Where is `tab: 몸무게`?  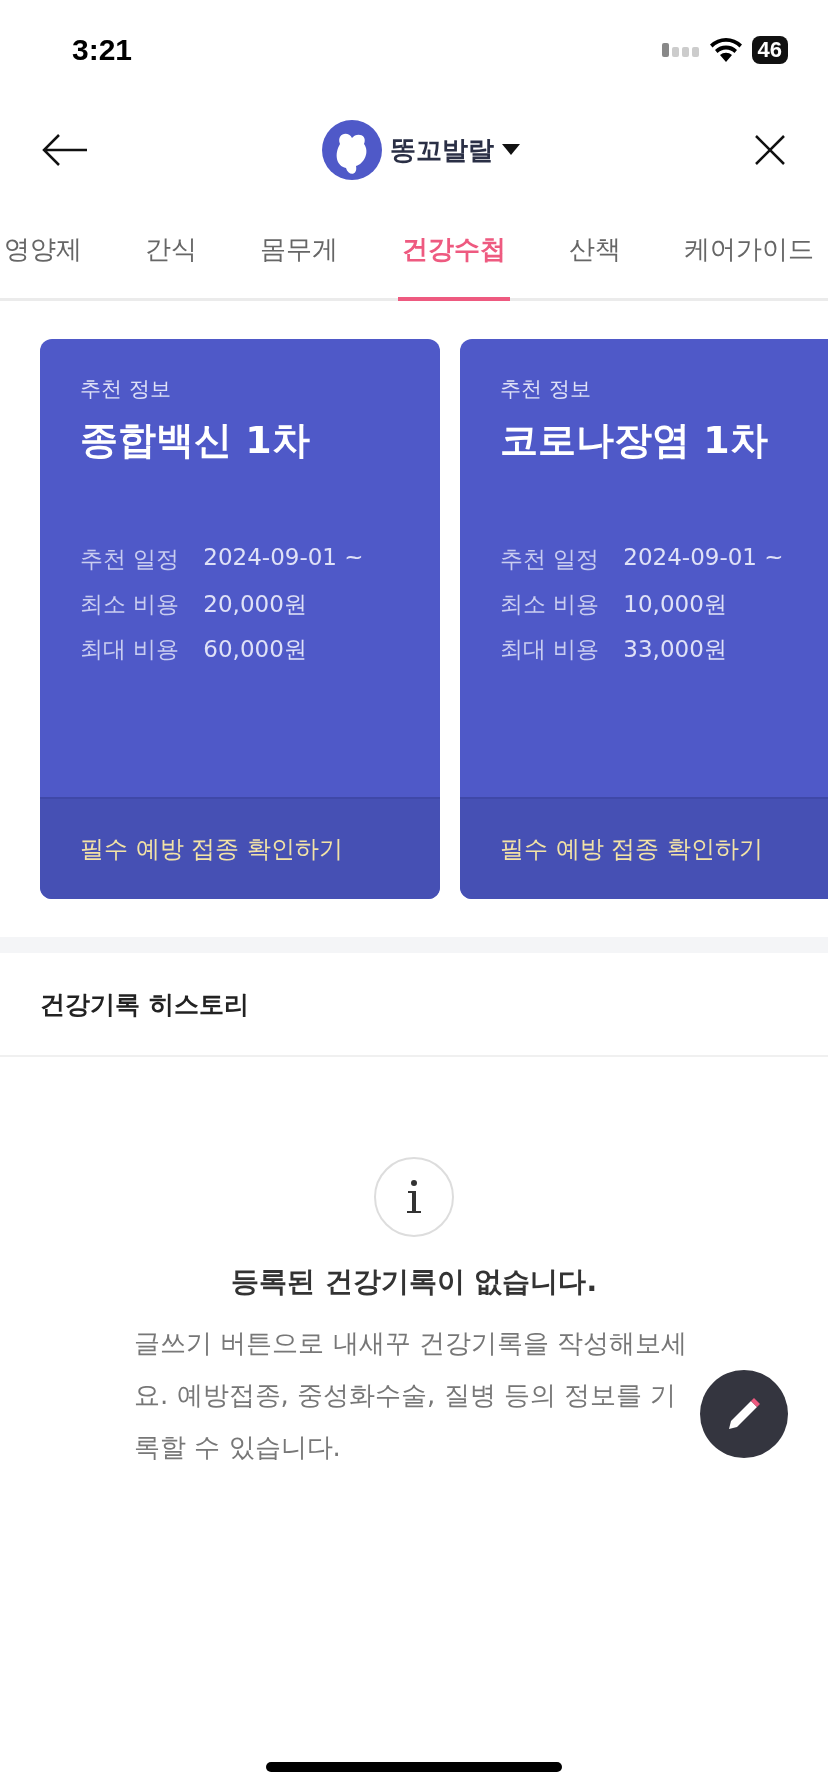 tab: 몸무게 is located at coordinates (299, 251).